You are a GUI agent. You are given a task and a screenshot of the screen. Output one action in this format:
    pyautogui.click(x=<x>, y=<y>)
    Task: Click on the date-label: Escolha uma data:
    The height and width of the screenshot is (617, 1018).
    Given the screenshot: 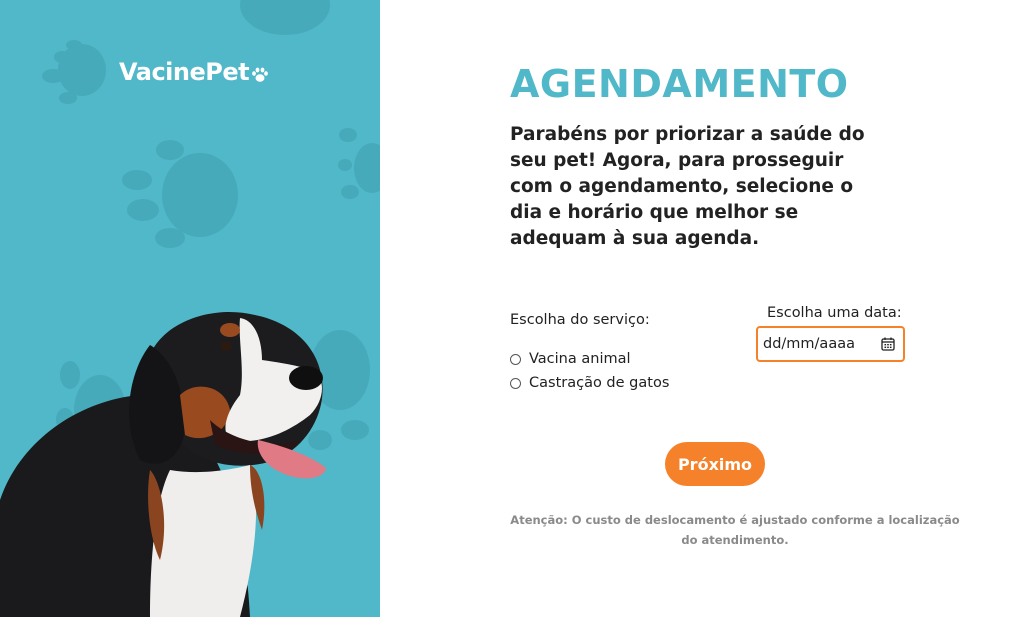 What is the action you would take?
    pyautogui.click(x=834, y=313)
    